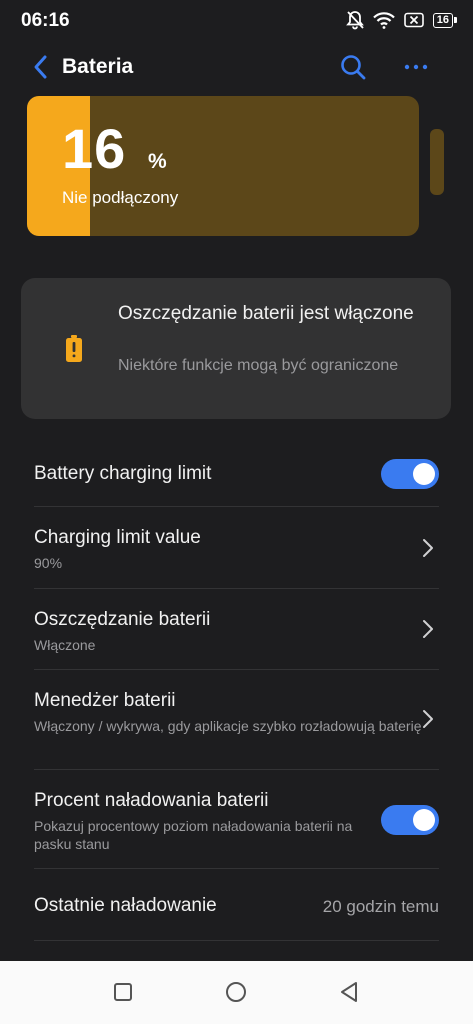 This screenshot has width=473, height=1024. What do you see at coordinates (41, 67) in the screenshot?
I see `back-arrow-icon` at bounding box center [41, 67].